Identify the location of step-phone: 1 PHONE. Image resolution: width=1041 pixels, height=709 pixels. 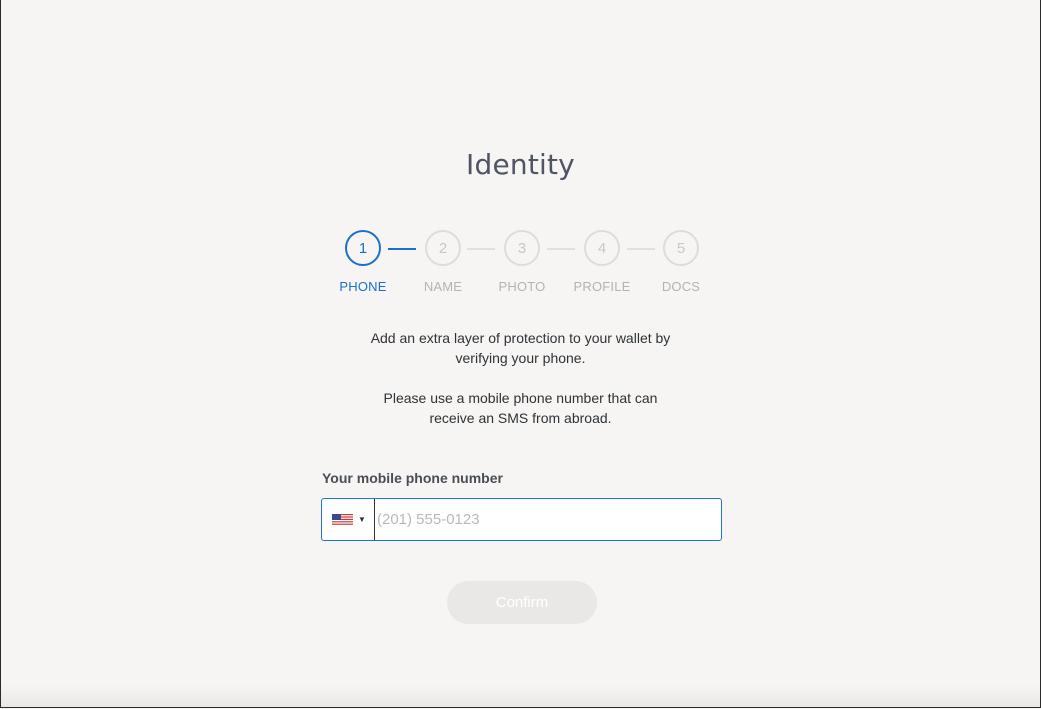
(363, 262).